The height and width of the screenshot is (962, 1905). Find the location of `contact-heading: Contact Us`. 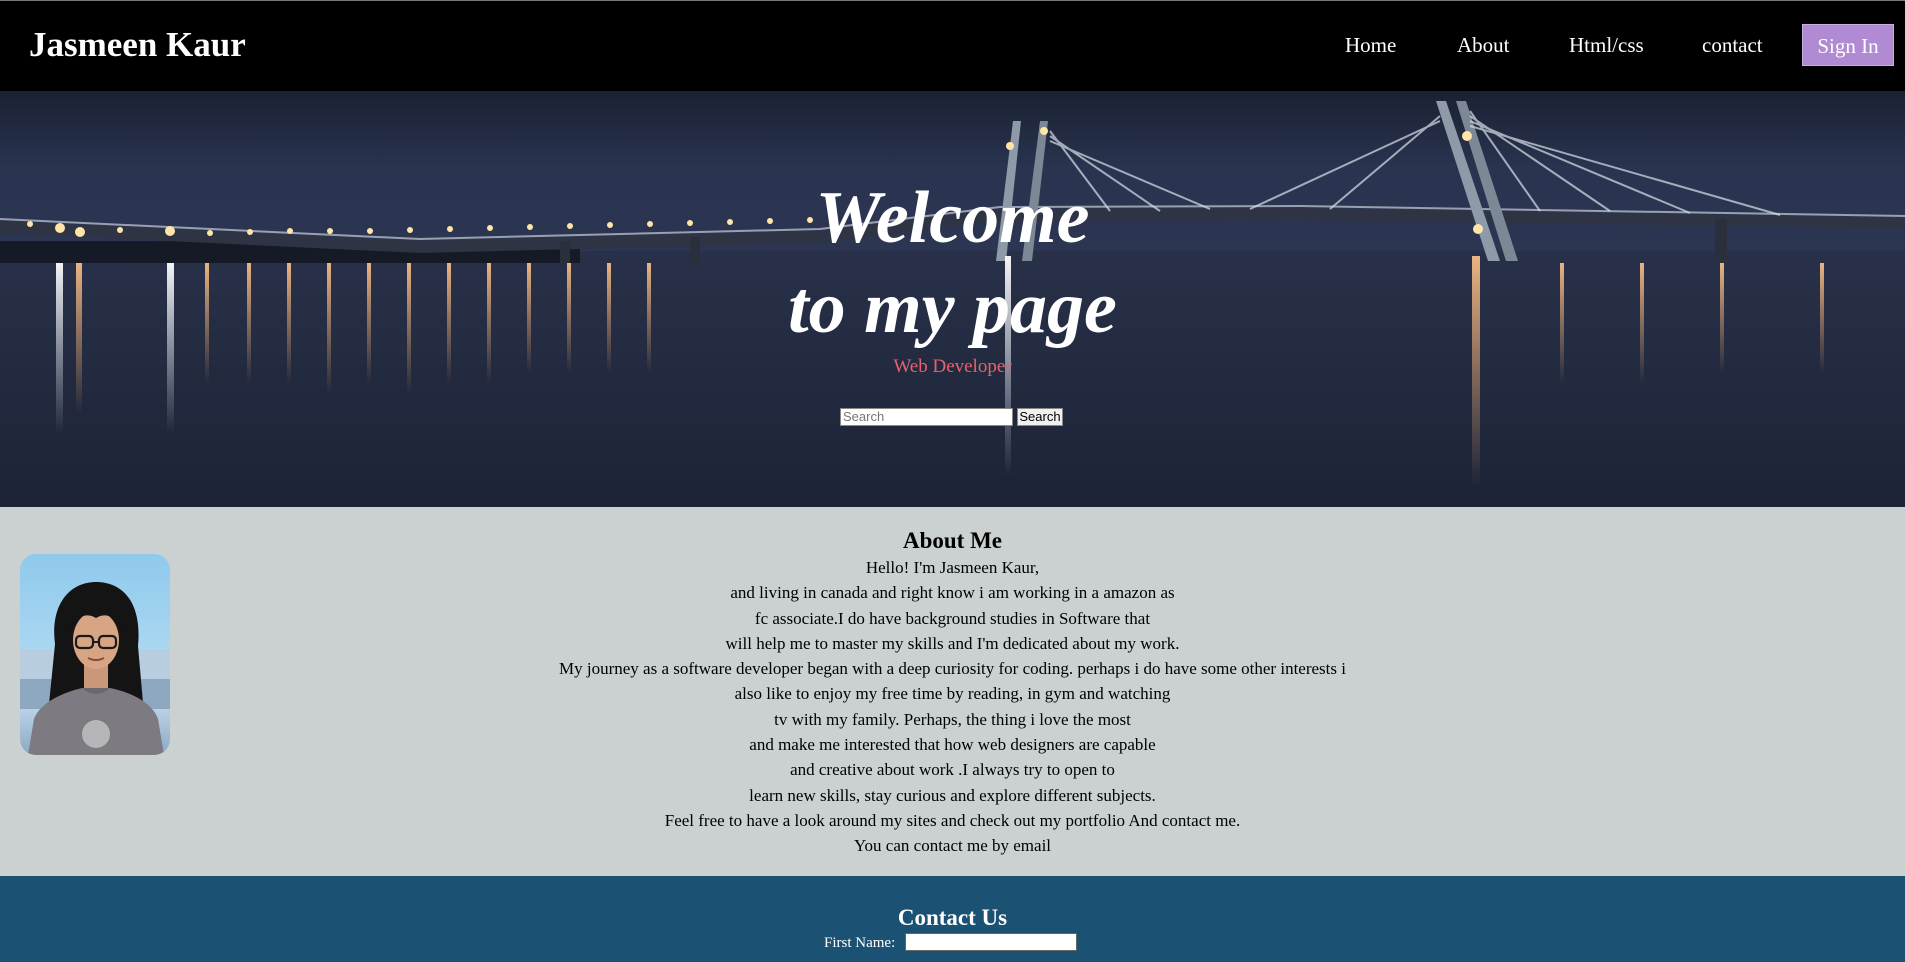

contact-heading: Contact Us is located at coordinates (952, 917).